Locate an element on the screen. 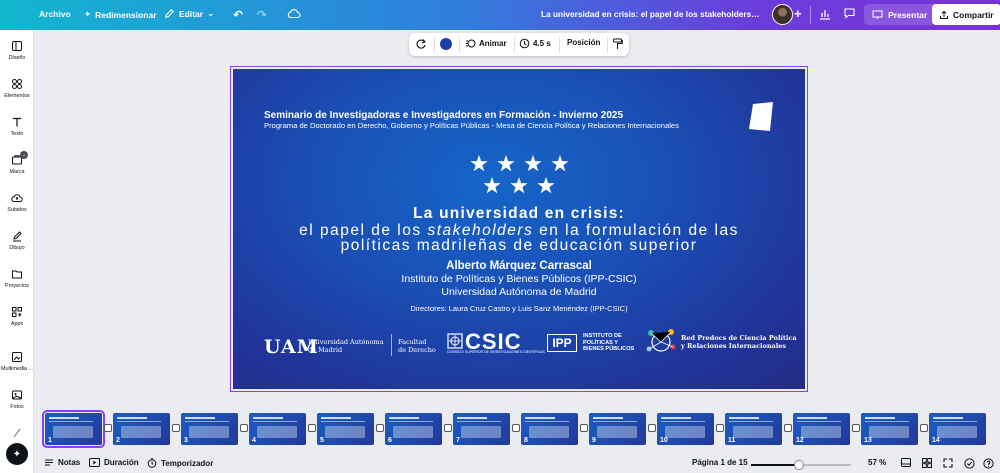  add-collaborator-icon: + is located at coordinates (798, 13).